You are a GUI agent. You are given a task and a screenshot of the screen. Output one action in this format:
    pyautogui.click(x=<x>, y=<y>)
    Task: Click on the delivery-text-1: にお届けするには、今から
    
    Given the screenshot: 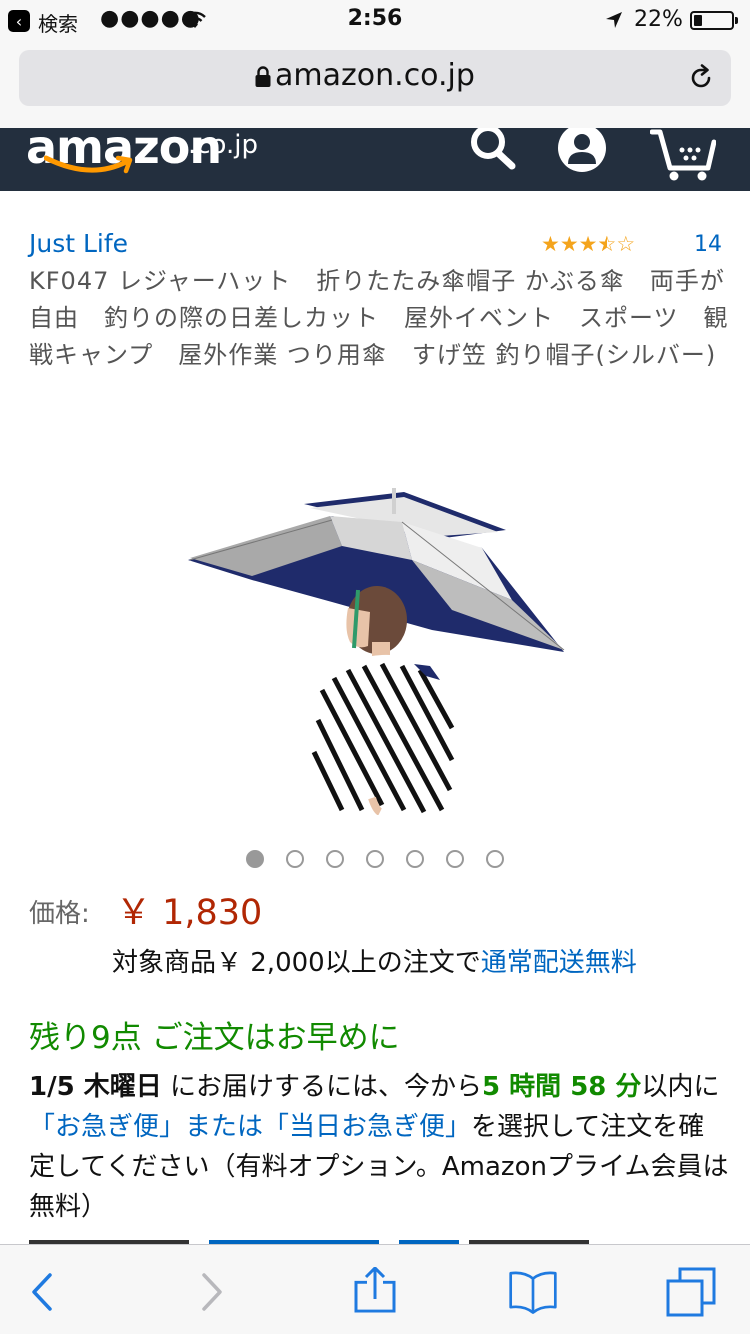 What is the action you would take?
    pyautogui.click(x=321, y=1087)
    